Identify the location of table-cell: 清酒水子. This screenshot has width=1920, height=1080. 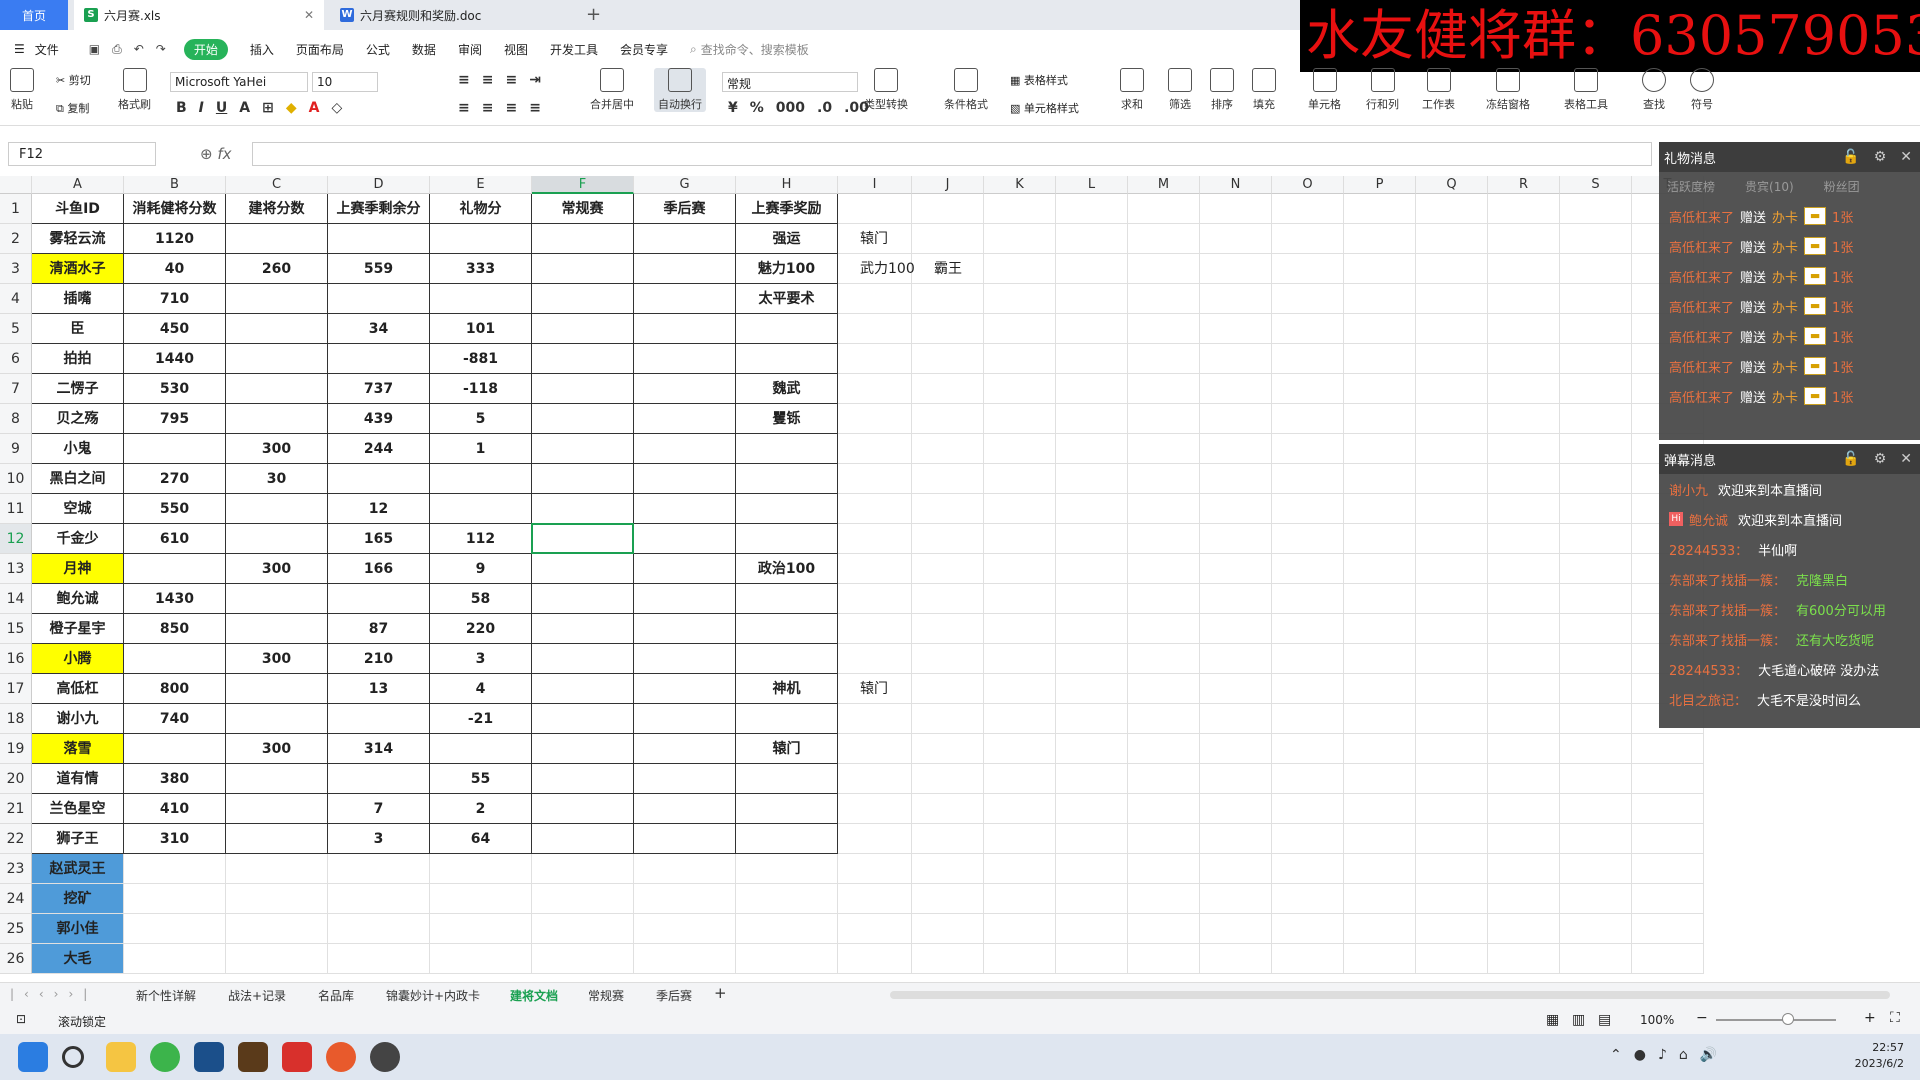
(78, 269).